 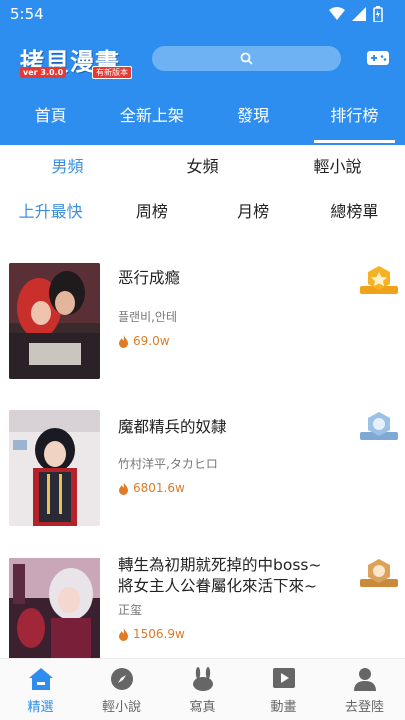 I want to click on rank-type-tabs: 上升最快 周榜 月榜 總榜單, so click(x=202, y=212).